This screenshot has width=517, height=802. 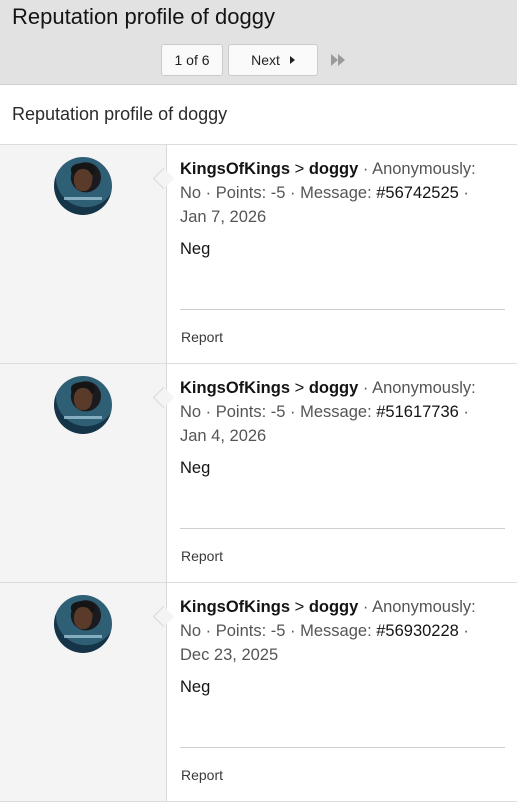 I want to click on section-header: Reputation profile of doggy, so click(x=258, y=115).